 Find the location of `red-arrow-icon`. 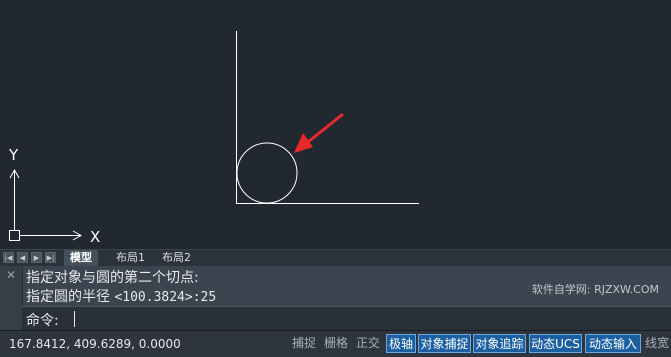

red-arrow-icon is located at coordinates (319, 132).